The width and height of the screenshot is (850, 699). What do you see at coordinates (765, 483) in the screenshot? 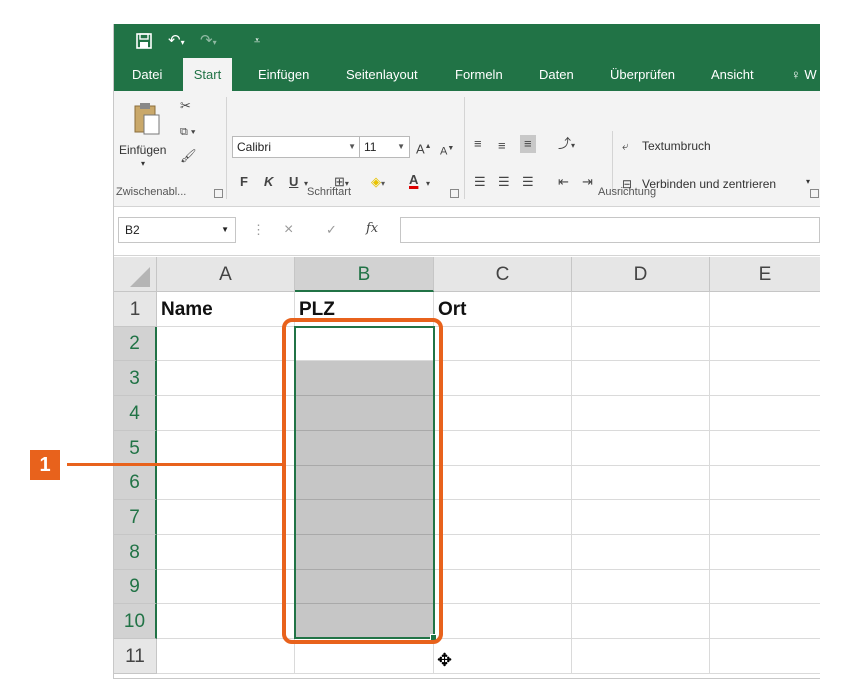
I see `cell-e6` at bounding box center [765, 483].